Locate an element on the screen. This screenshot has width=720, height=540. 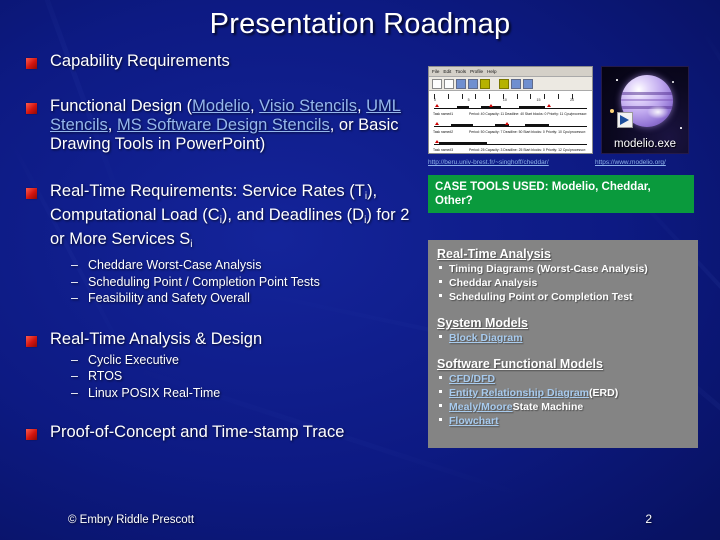
section-heading-real-time-analysis: Real-Time Analysis is located at coordinates (494, 254).